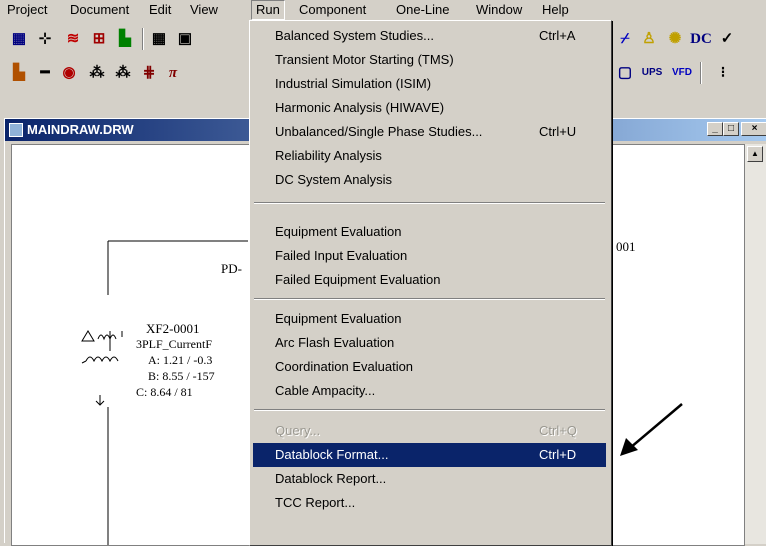 The image size is (766, 546). I want to click on person-icon: ♙, so click(649, 39).